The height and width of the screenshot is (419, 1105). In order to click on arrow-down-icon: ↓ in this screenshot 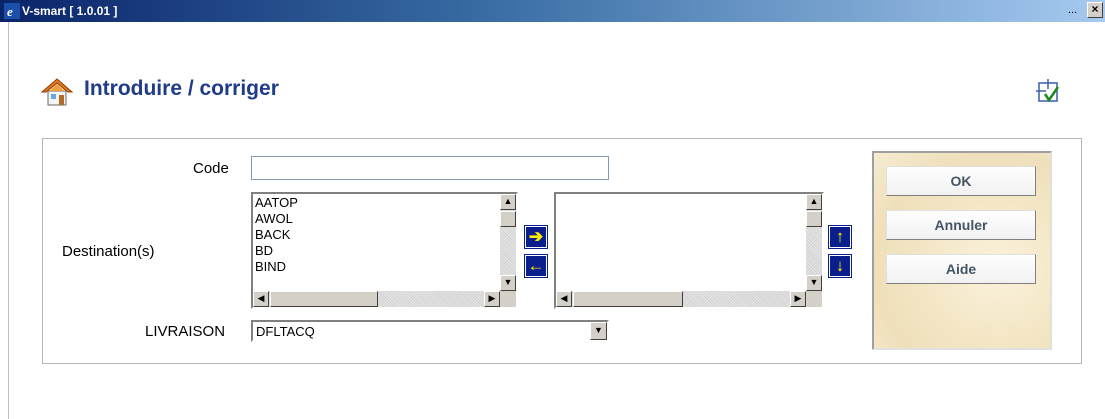, I will do `click(840, 265)`.